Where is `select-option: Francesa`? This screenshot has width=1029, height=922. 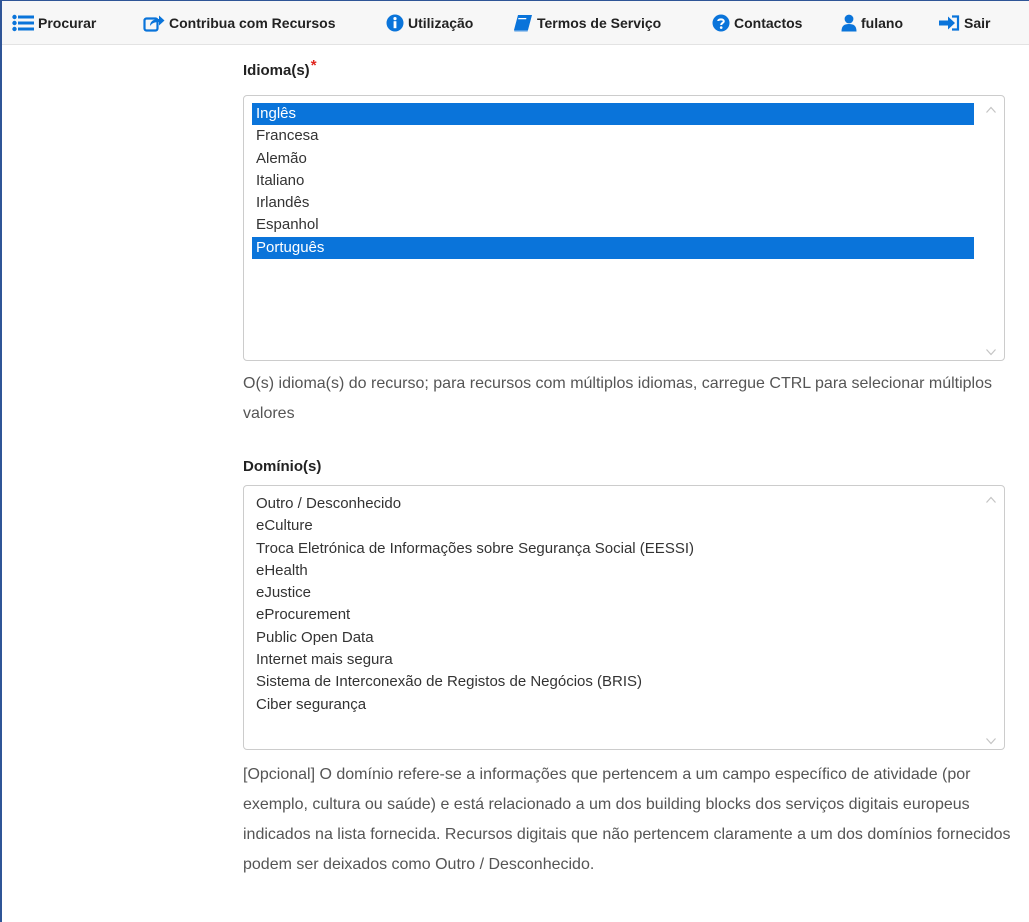 select-option: Francesa is located at coordinates (613, 136).